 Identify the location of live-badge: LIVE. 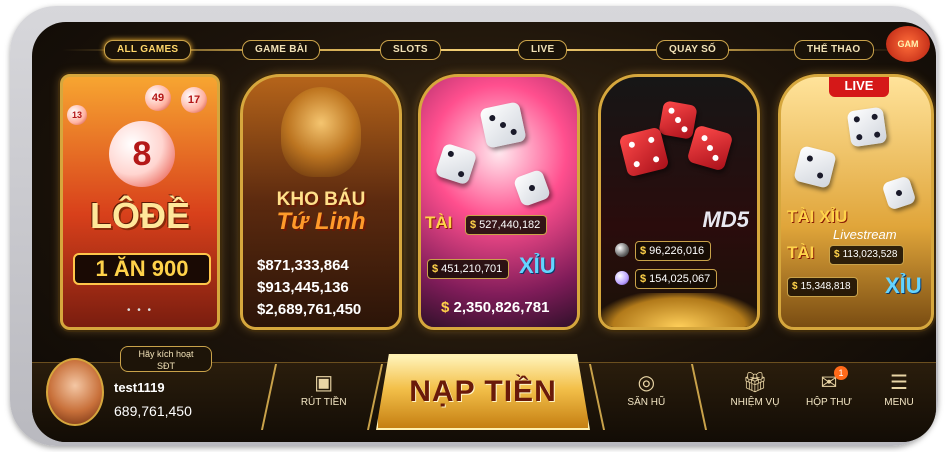
(859, 87).